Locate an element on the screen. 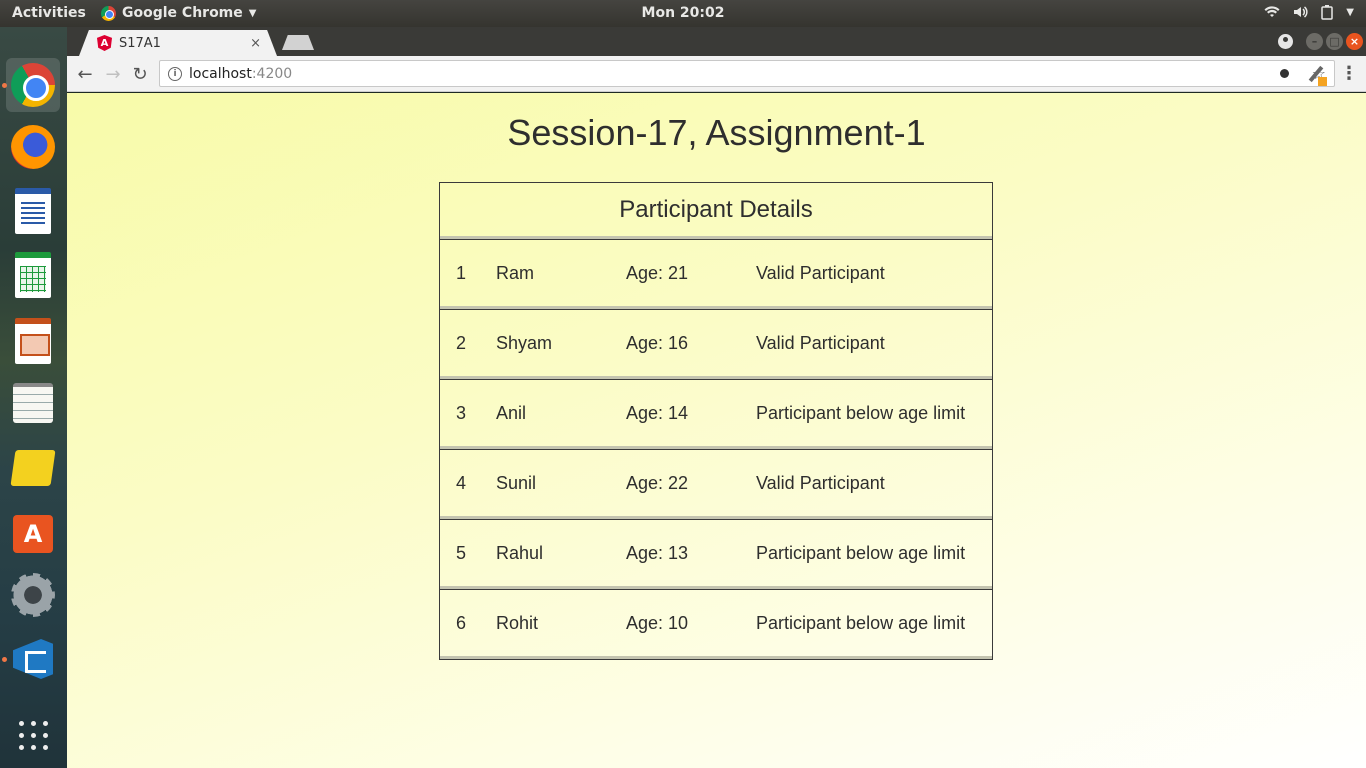 Image resolution: width=1366 pixels, height=768 pixels. dock-item-software: A is located at coordinates (33, 531).